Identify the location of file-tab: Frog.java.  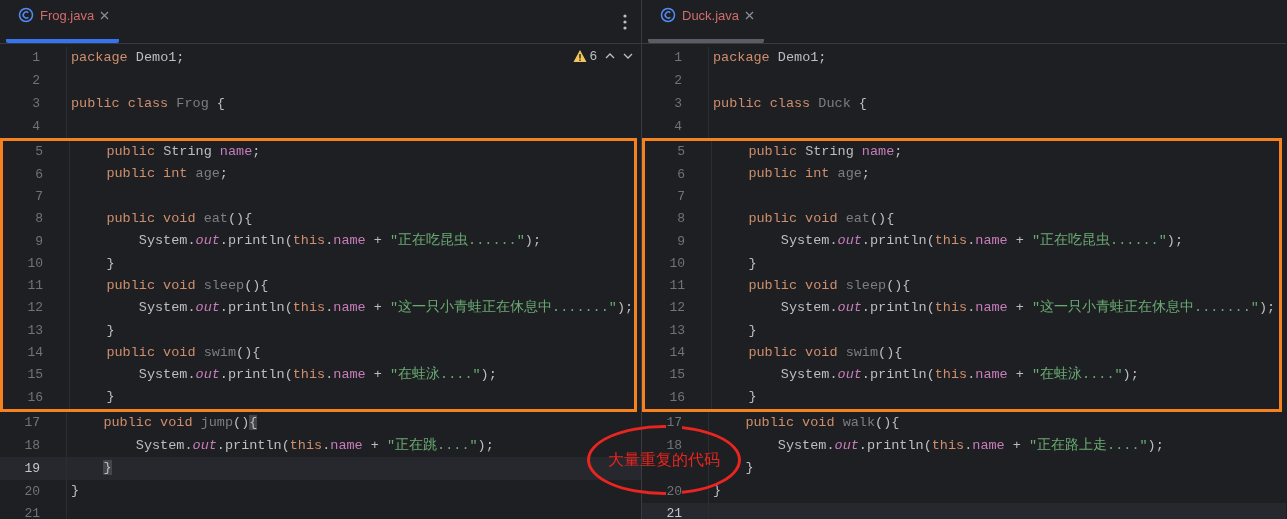
(63, 21).